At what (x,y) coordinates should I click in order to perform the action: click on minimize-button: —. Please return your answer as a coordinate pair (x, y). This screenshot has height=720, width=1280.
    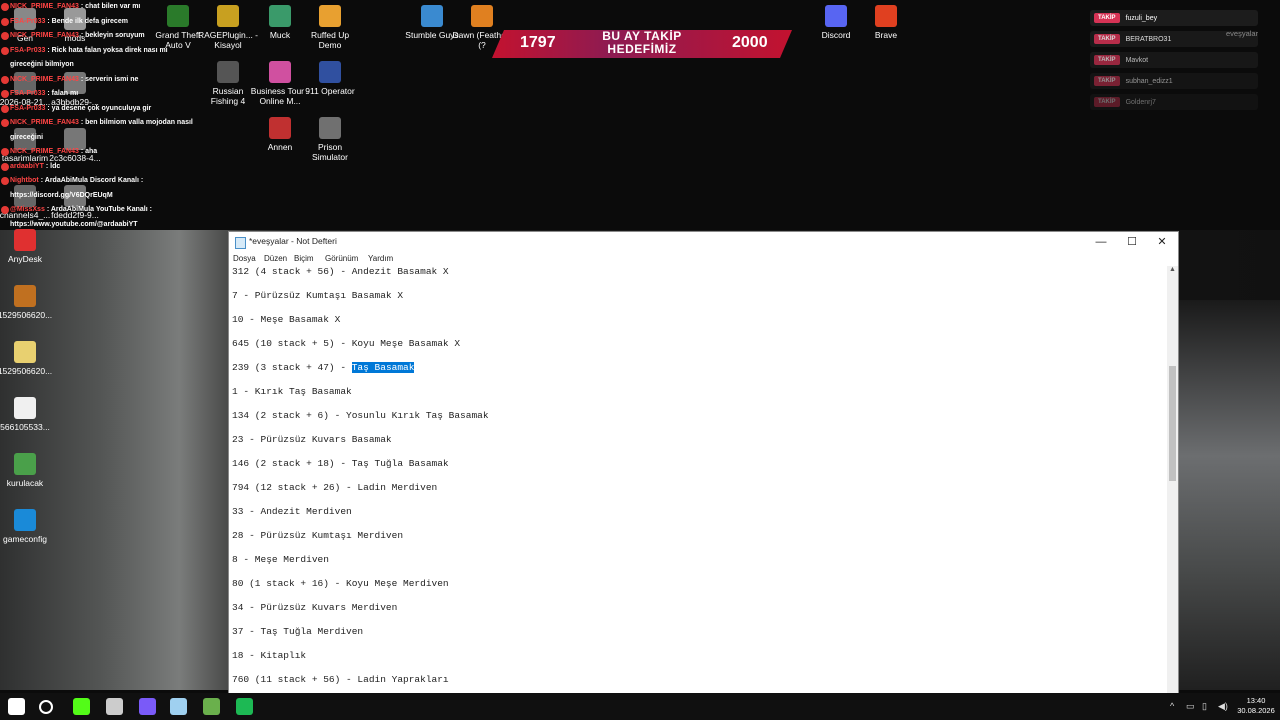
    Looking at the image, I should click on (1101, 242).